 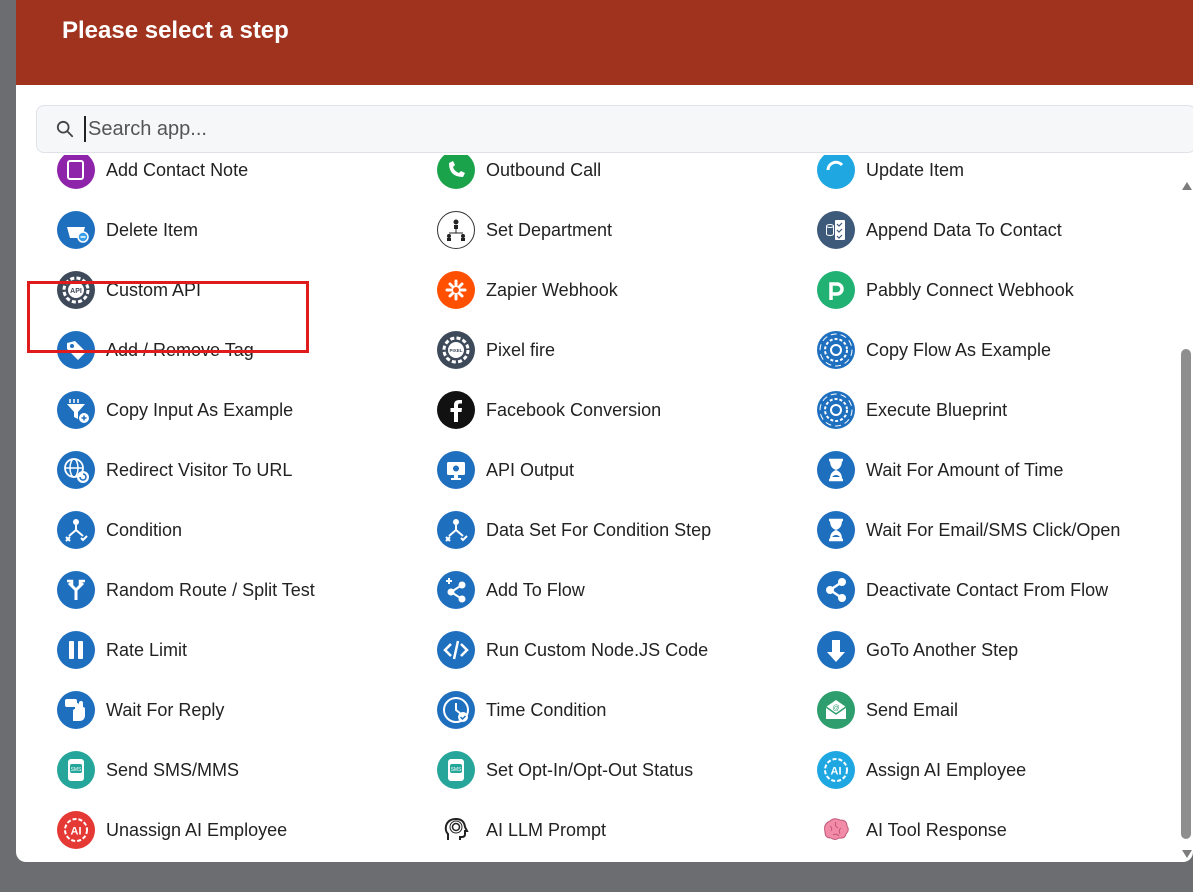 What do you see at coordinates (197, 829) in the screenshot?
I see `step-item-label: Unassign AI Employee` at bounding box center [197, 829].